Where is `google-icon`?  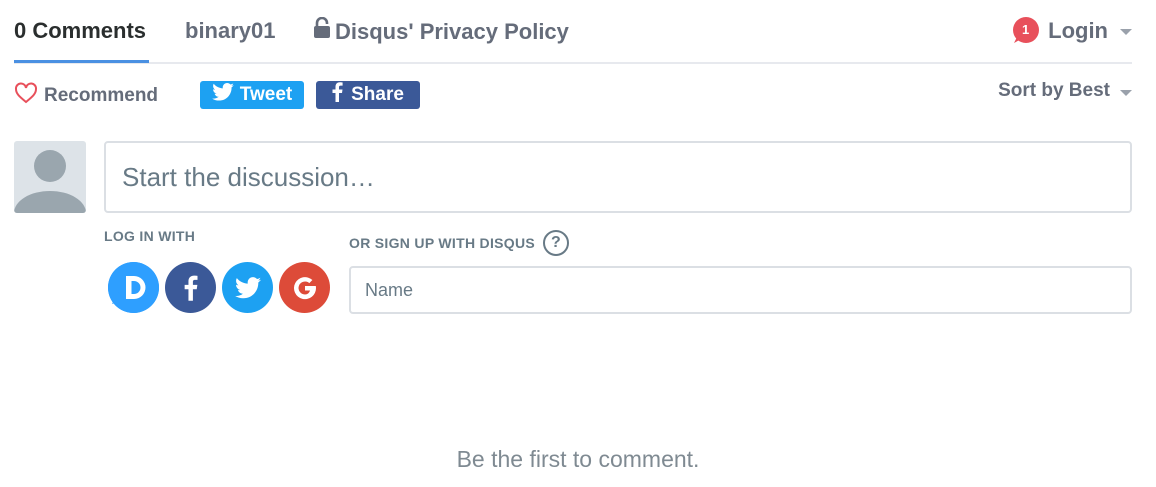
google-icon is located at coordinates (304, 287).